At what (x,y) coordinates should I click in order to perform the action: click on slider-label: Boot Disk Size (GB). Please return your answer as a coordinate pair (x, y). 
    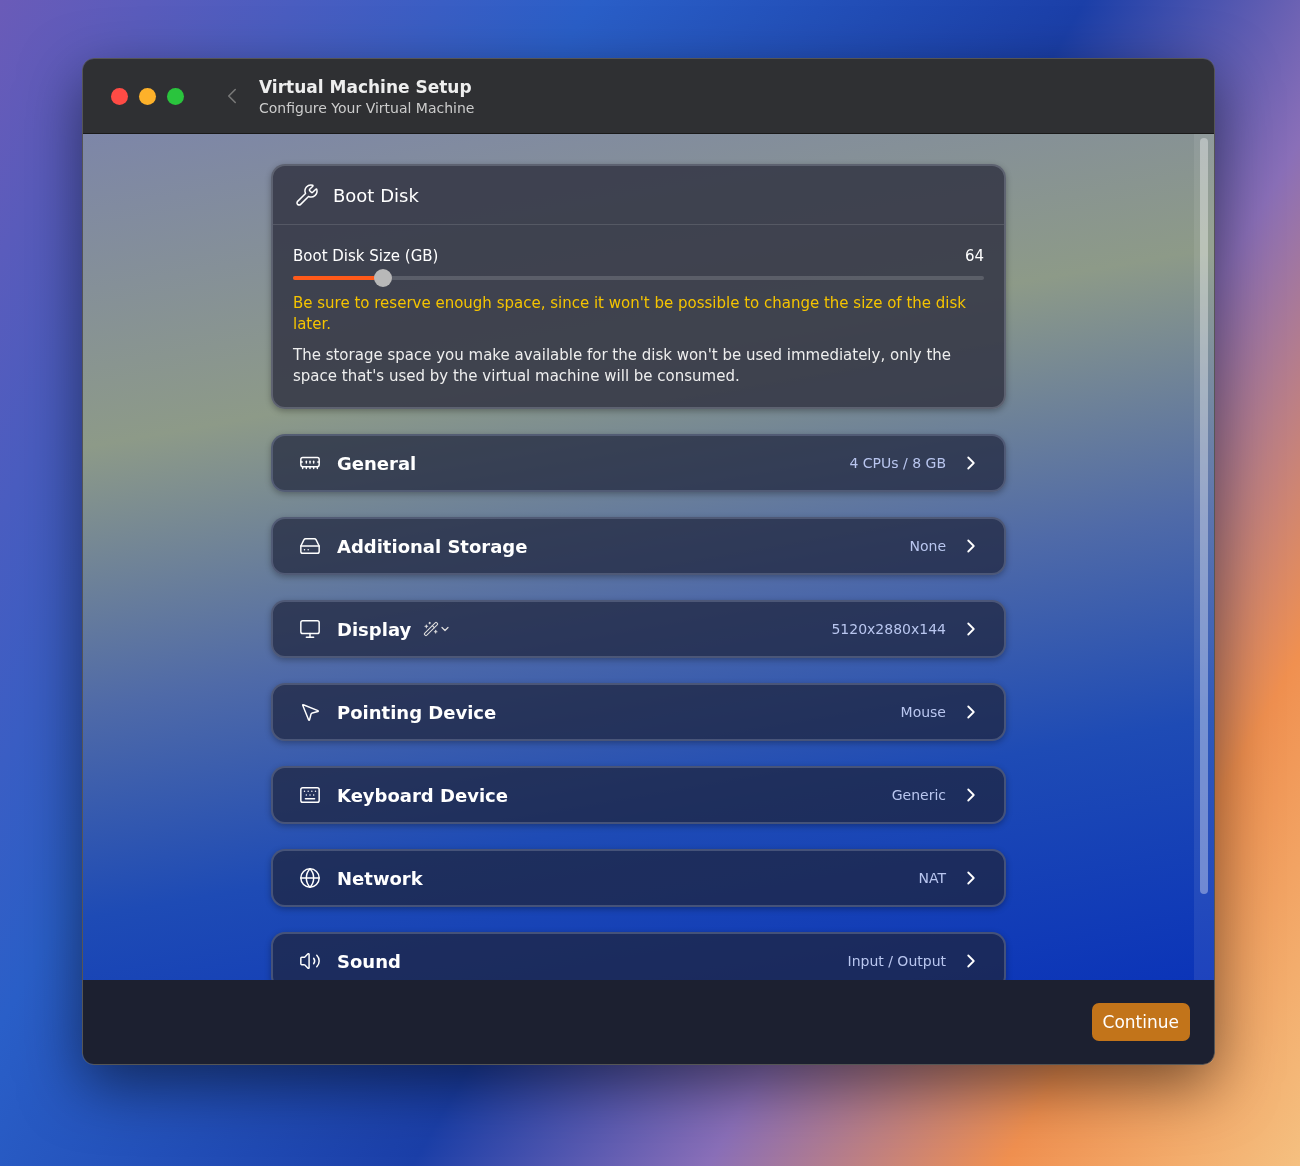
    Looking at the image, I should click on (366, 256).